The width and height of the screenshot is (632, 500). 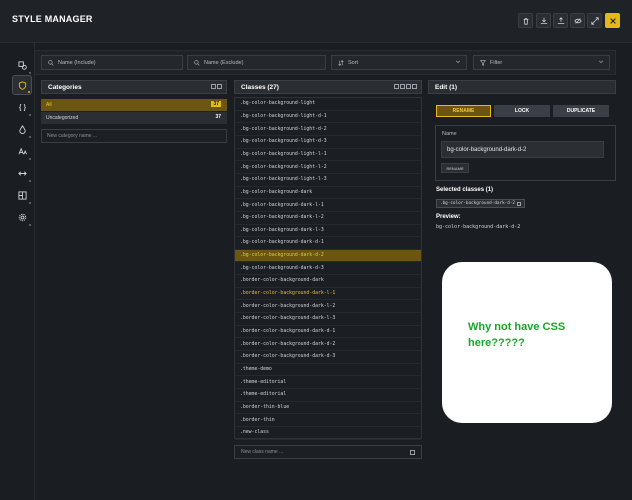 What do you see at coordinates (260, 87) in the screenshot?
I see `classes-title: Classes (27)` at bounding box center [260, 87].